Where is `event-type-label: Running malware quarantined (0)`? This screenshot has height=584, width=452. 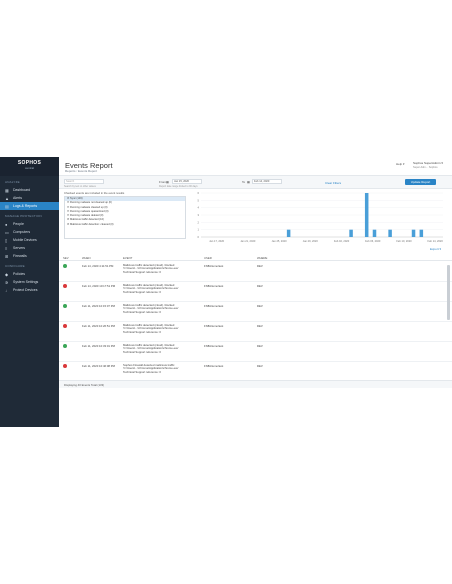 event-type-label: Running malware quarantined (0) is located at coordinates (89, 211).